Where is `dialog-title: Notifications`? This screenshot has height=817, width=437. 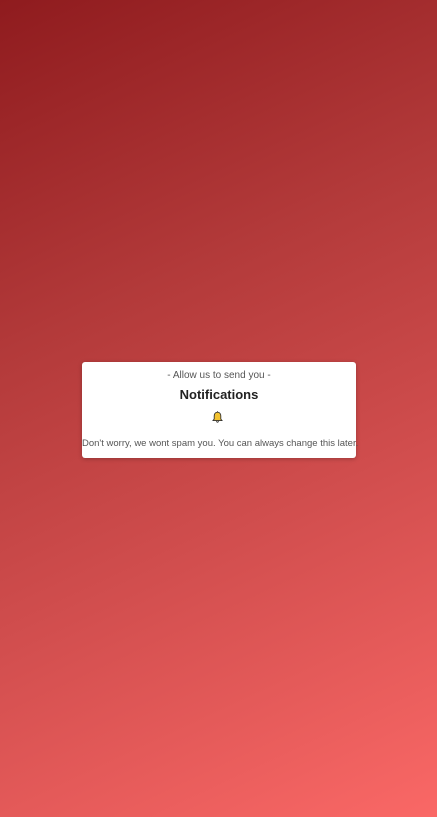
dialog-title: Notifications is located at coordinates (219, 394).